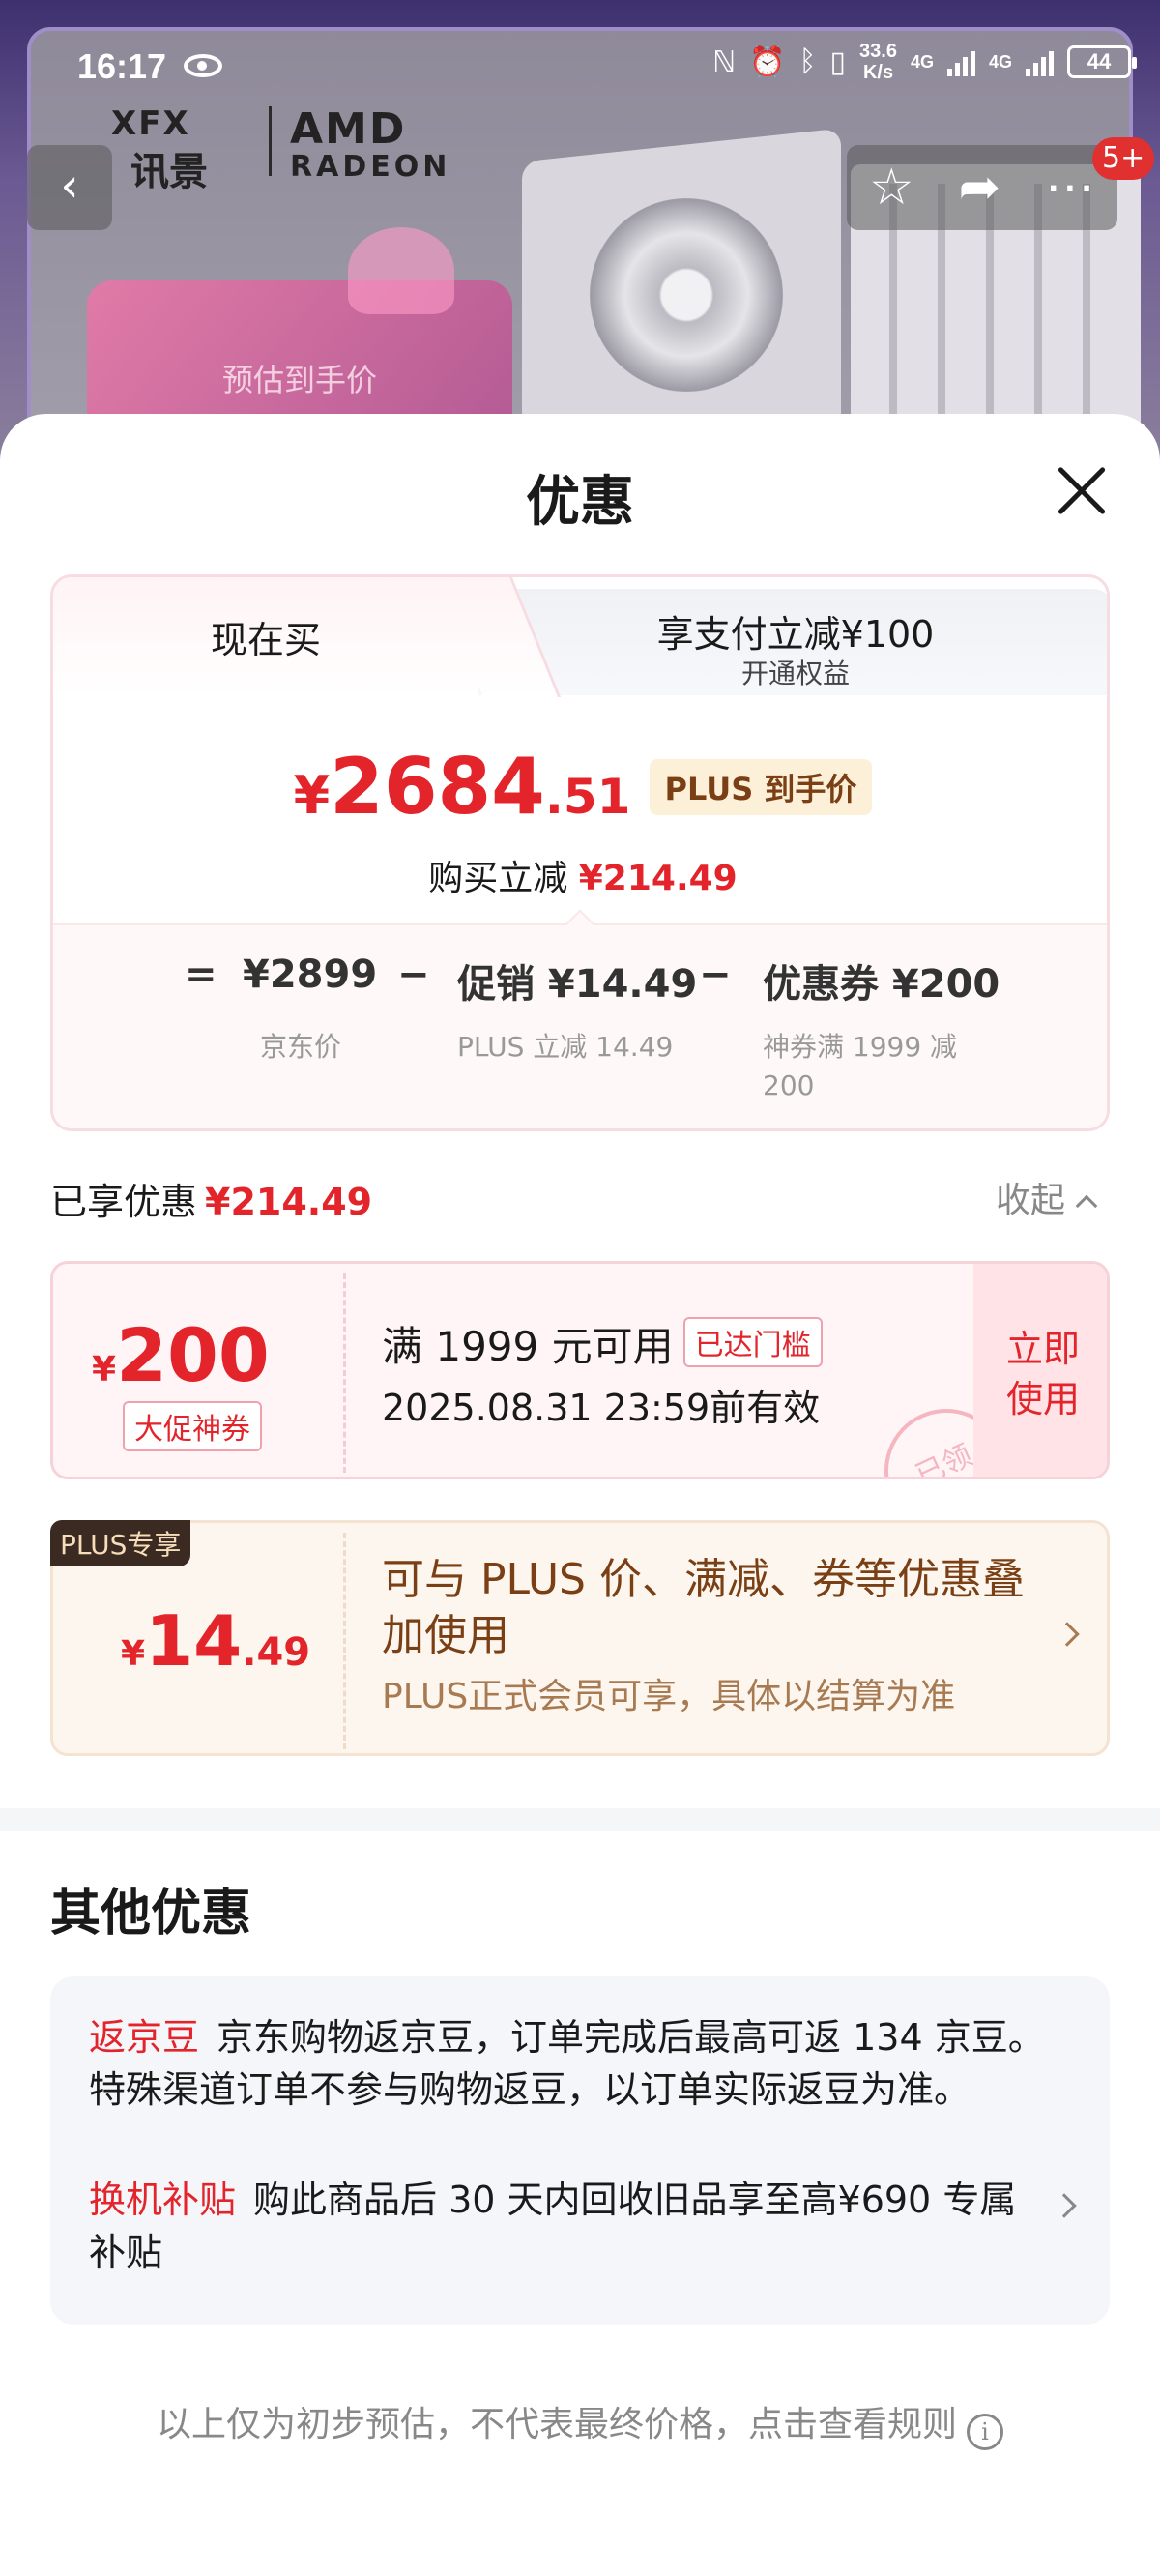 This screenshot has width=1160, height=2576. Describe the element at coordinates (882, 984) in the screenshot. I see `coupon-amount: 优惠券 ¥200` at that location.